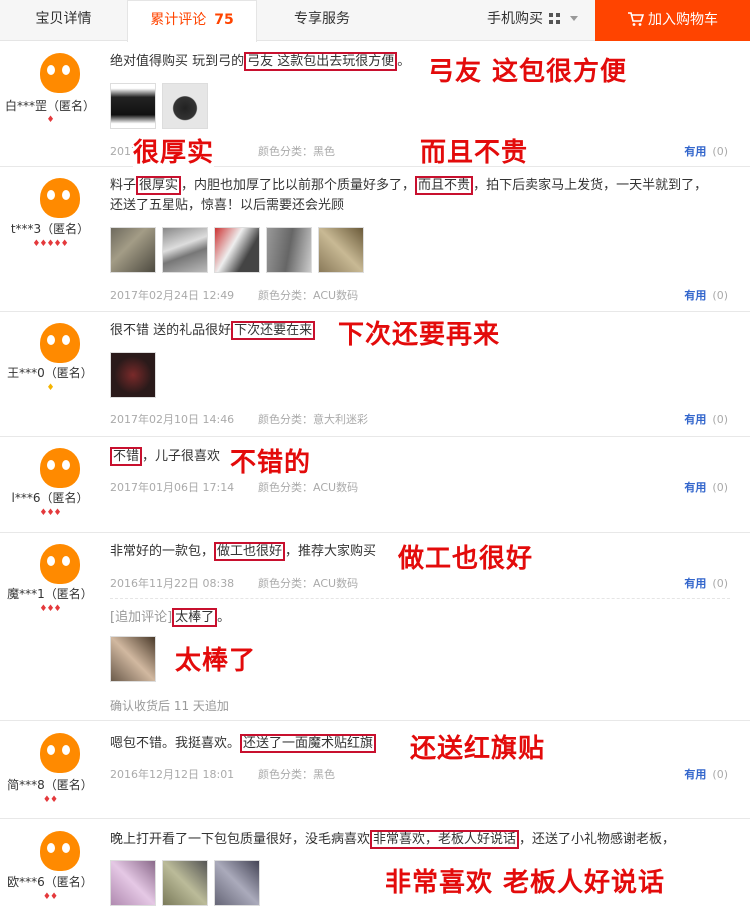  I want to click on review-meta: 2016年11月22日 08:38 颜色分类：ACU数码, so click(234, 583).